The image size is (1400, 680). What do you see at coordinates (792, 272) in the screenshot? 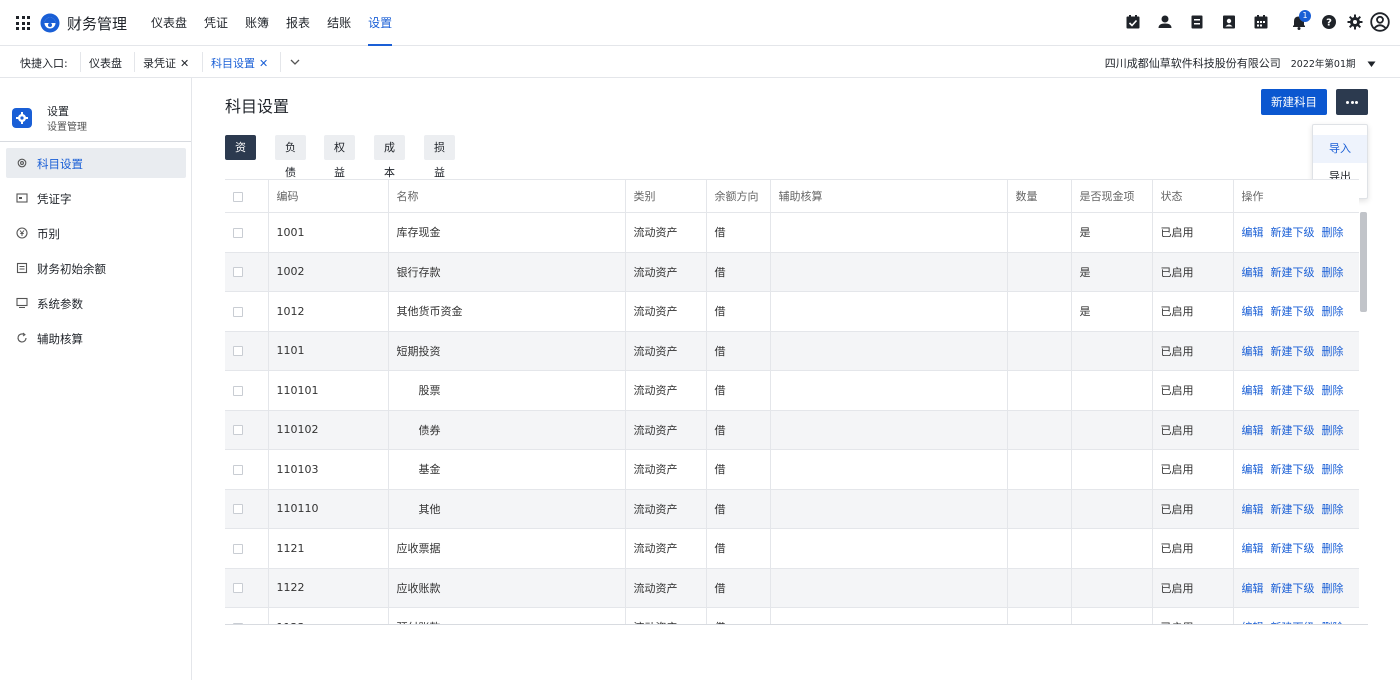
I see `table-row: 1002 银行存款 流动资产借 是已启用 编辑 新建下级 删除` at bounding box center [792, 272].